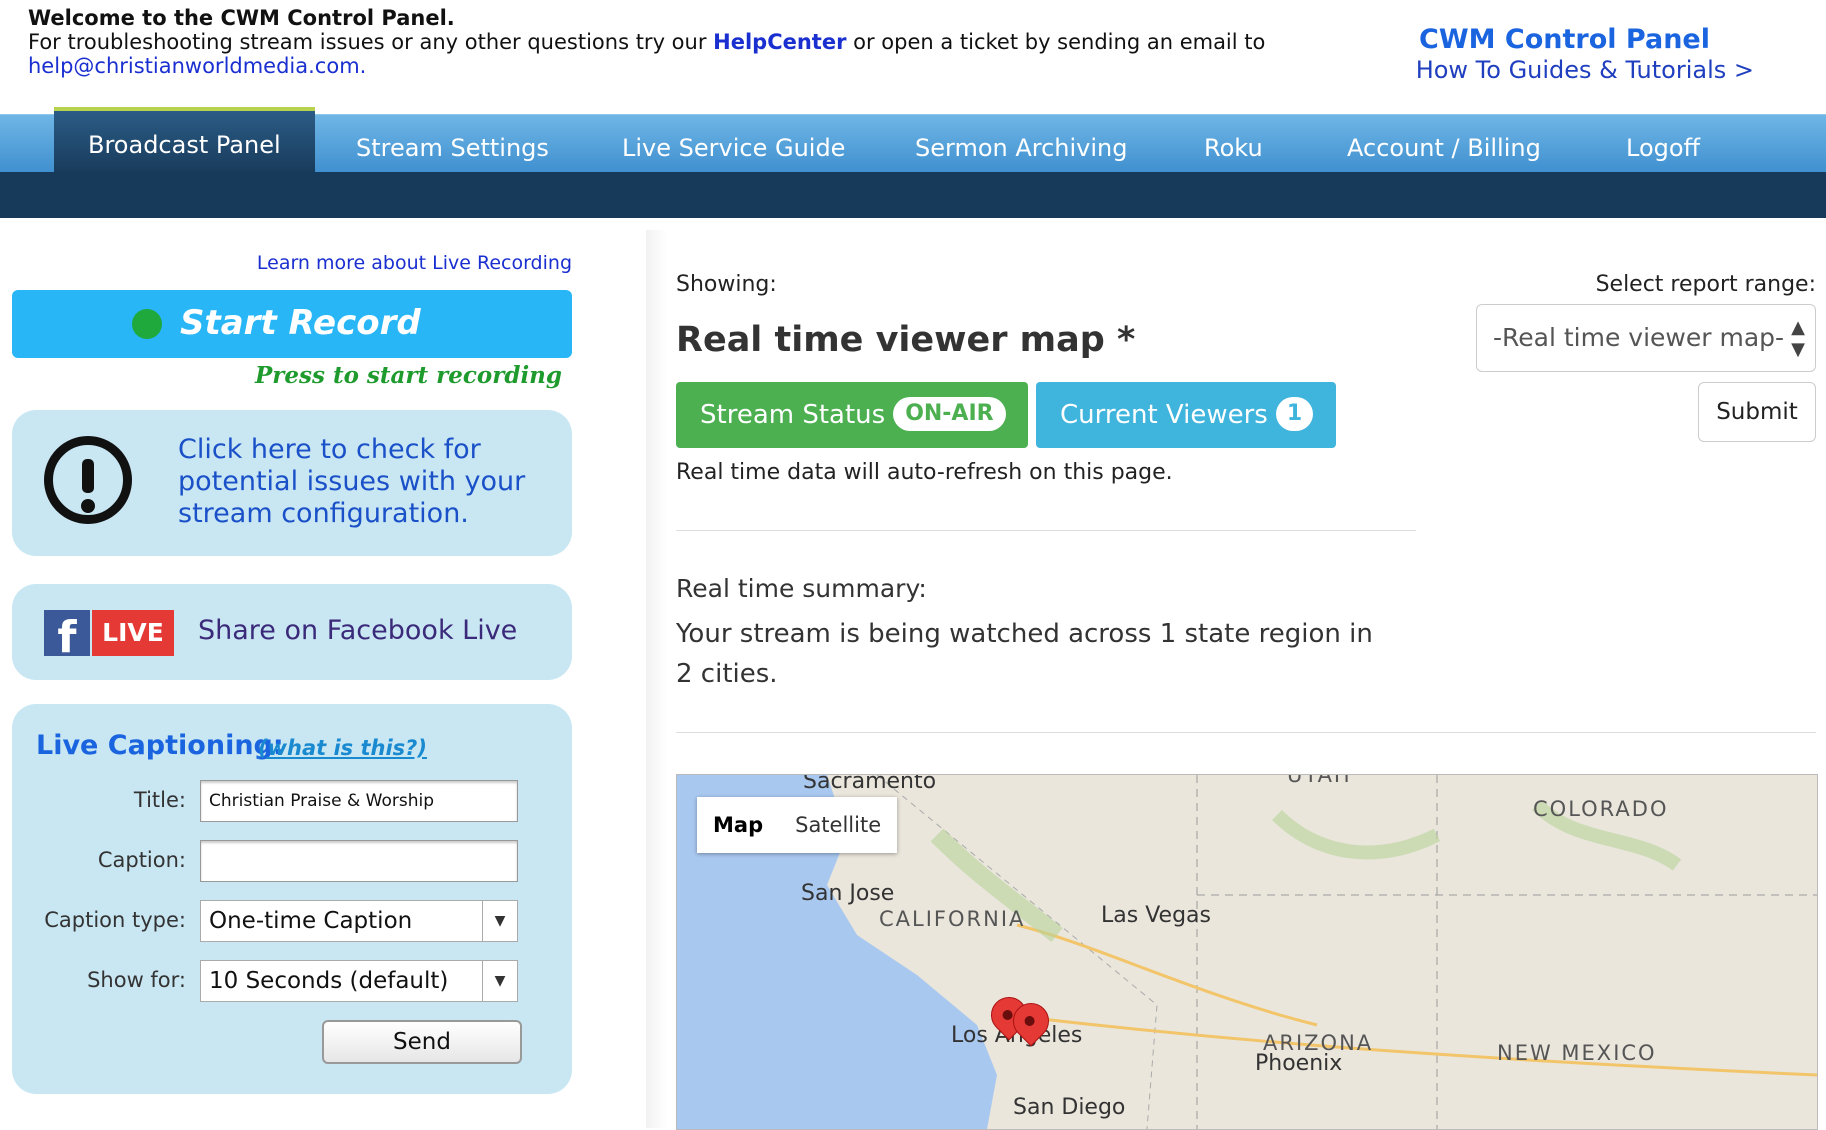 The image size is (1826, 1130). Describe the element at coordinates (241, 18) in the screenshot. I see `welcome-title: Welcome to the CWM Control Panel.` at that location.